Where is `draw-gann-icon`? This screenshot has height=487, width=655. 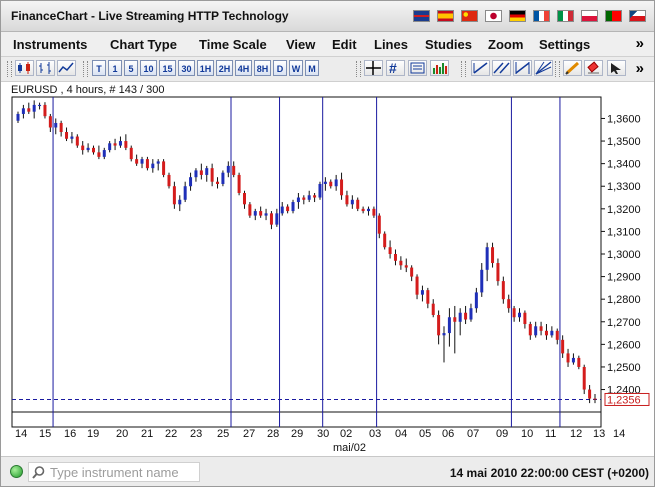 draw-gann-icon is located at coordinates (543, 68).